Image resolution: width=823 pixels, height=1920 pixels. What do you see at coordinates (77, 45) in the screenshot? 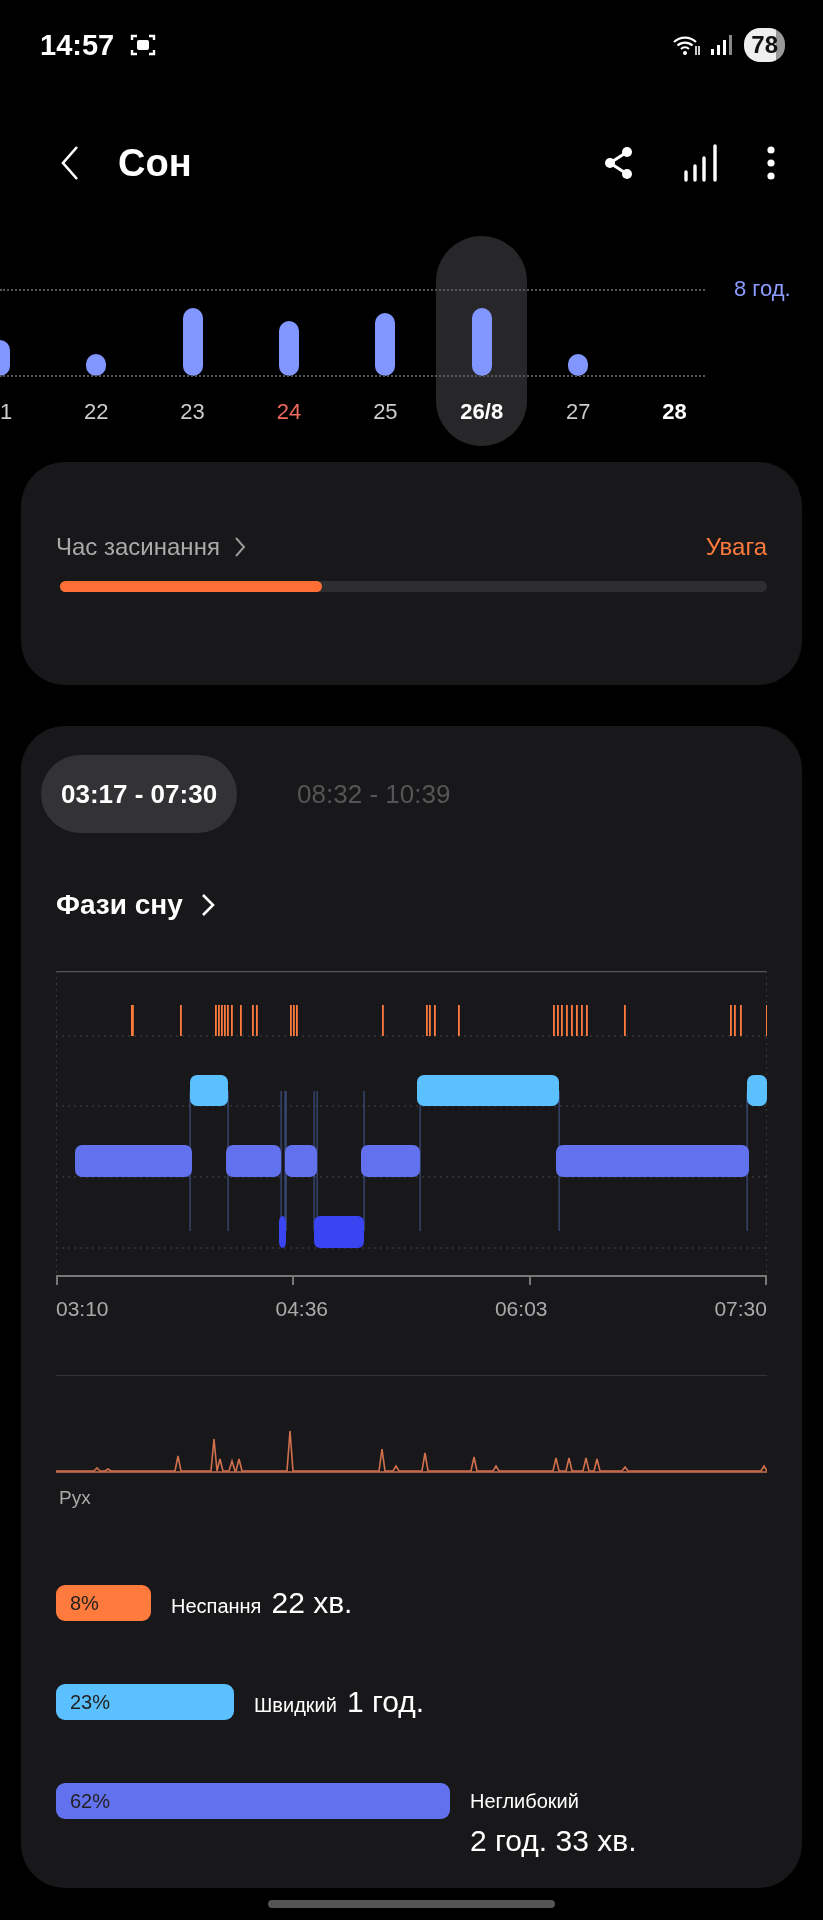
I see `status-time: 14:57` at bounding box center [77, 45].